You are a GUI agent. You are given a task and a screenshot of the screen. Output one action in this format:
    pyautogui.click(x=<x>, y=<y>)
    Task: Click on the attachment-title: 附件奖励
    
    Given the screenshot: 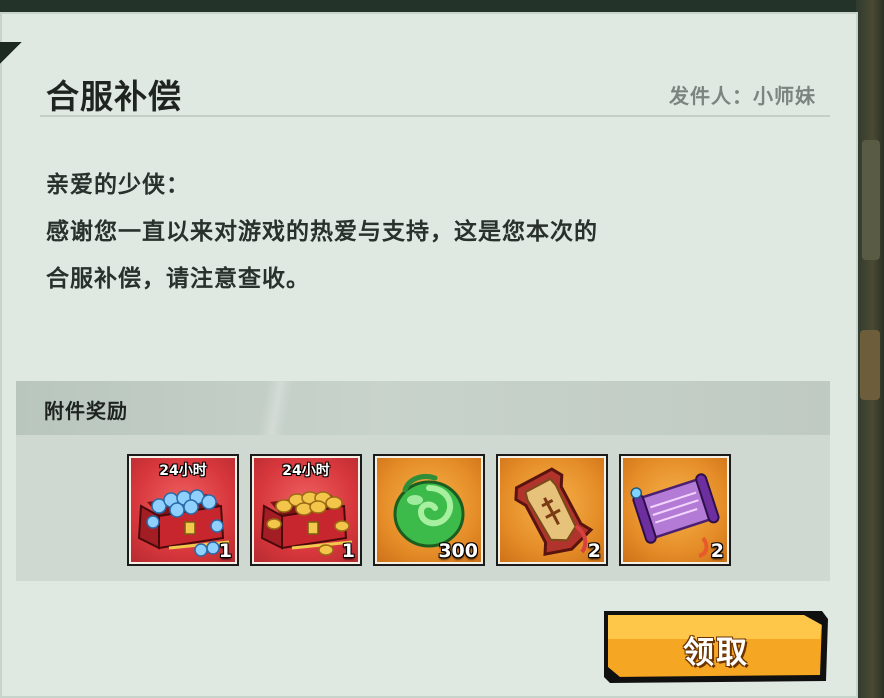 What is the action you would take?
    pyautogui.click(x=86, y=411)
    